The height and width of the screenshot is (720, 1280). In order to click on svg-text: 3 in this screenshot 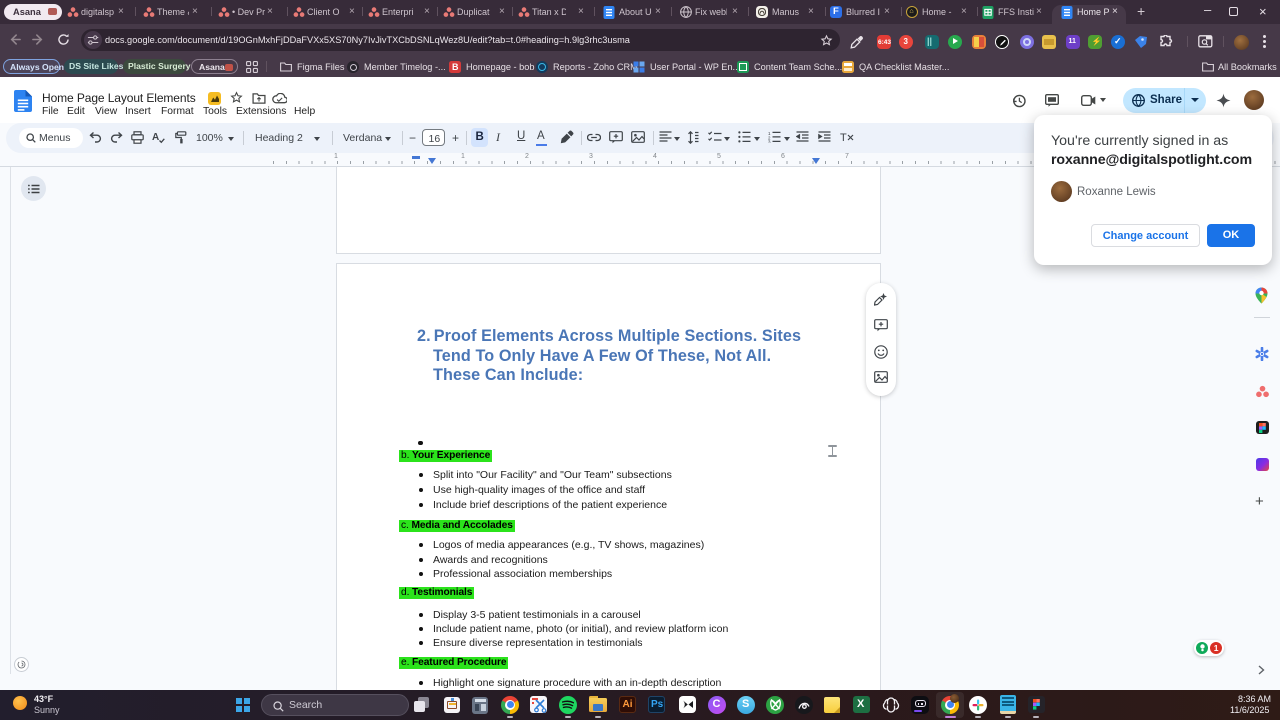, I will do `click(769, 142)`.